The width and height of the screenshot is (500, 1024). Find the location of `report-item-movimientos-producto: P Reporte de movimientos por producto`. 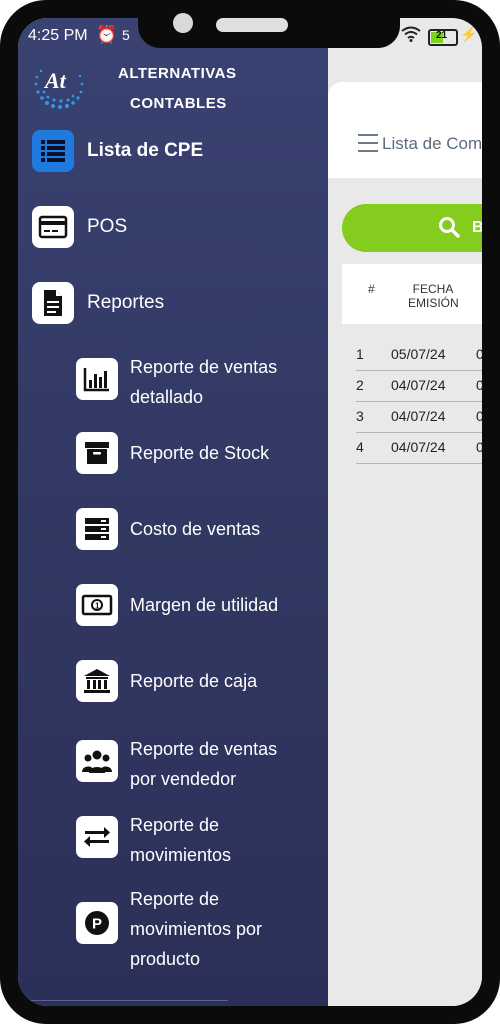

report-item-movimientos-producto: P Reporte de movimientos por producto is located at coordinates (198, 929).